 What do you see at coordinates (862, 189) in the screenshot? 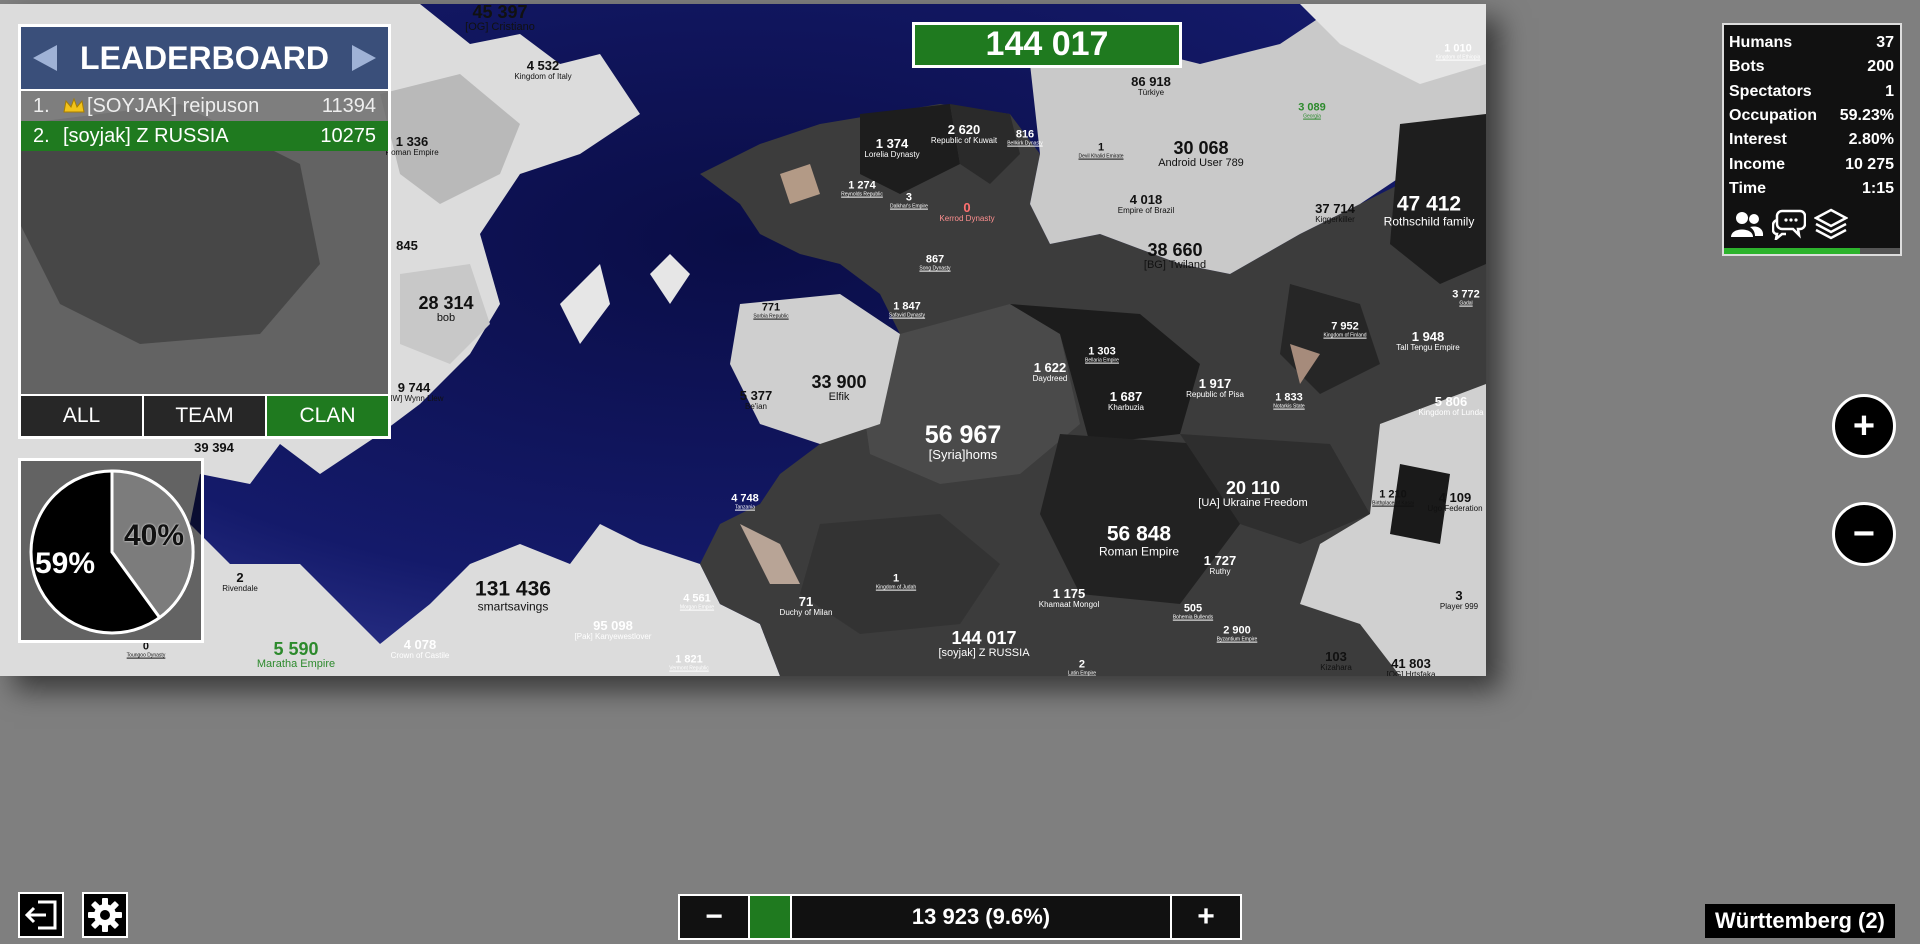
I see `territory-label: 1 274 Reynolds Republic` at bounding box center [862, 189].